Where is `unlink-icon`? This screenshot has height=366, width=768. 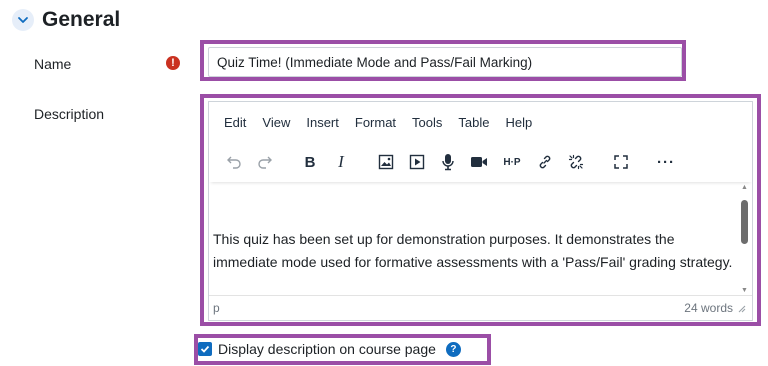 unlink-icon is located at coordinates (576, 162).